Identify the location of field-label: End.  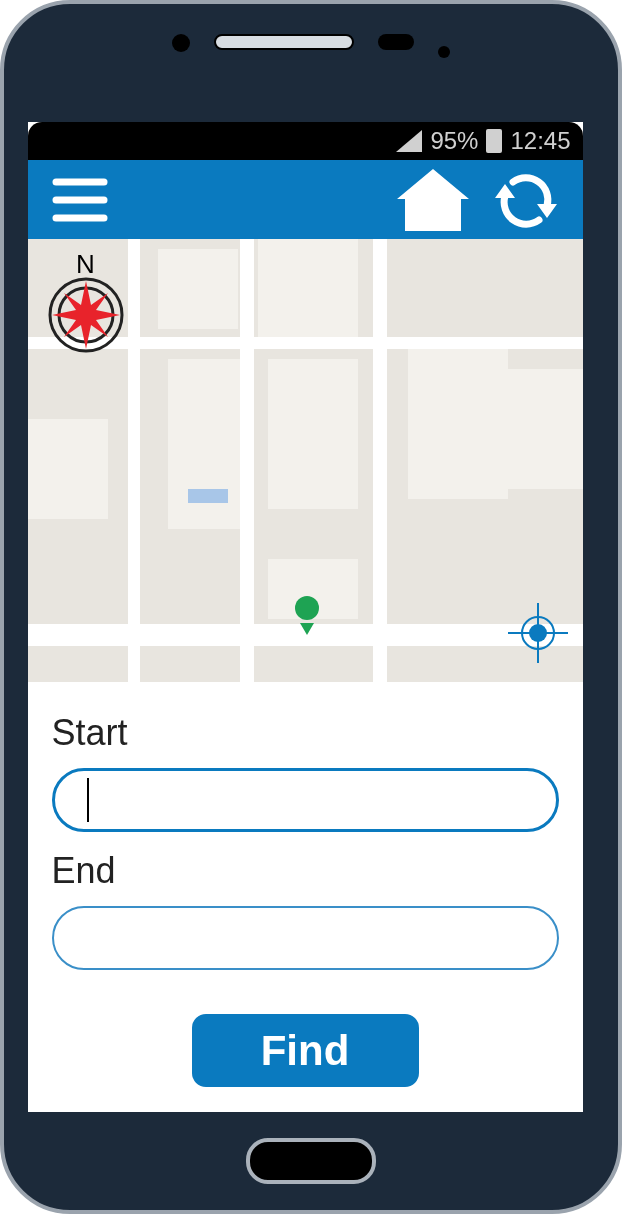
(84, 871).